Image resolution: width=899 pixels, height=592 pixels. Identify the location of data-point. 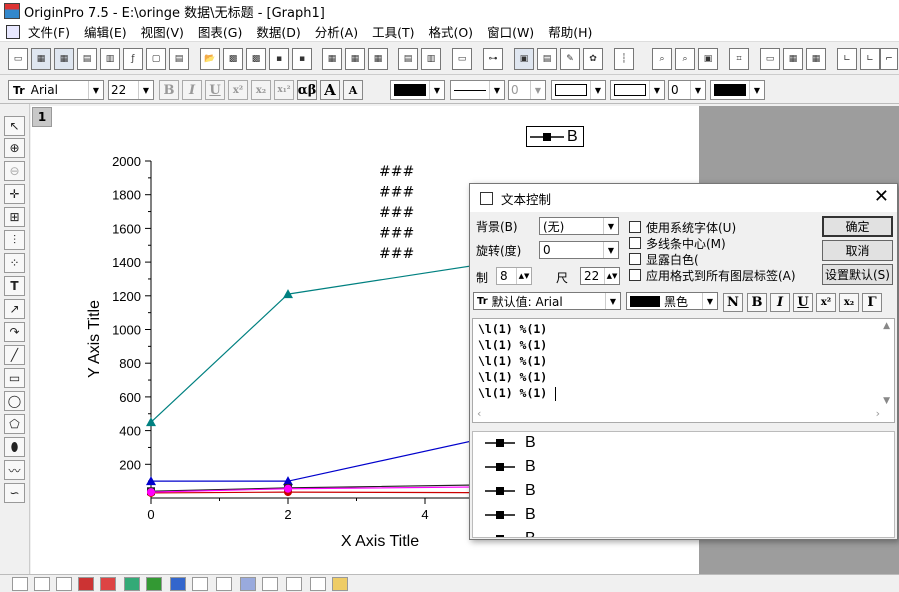
(151, 492).